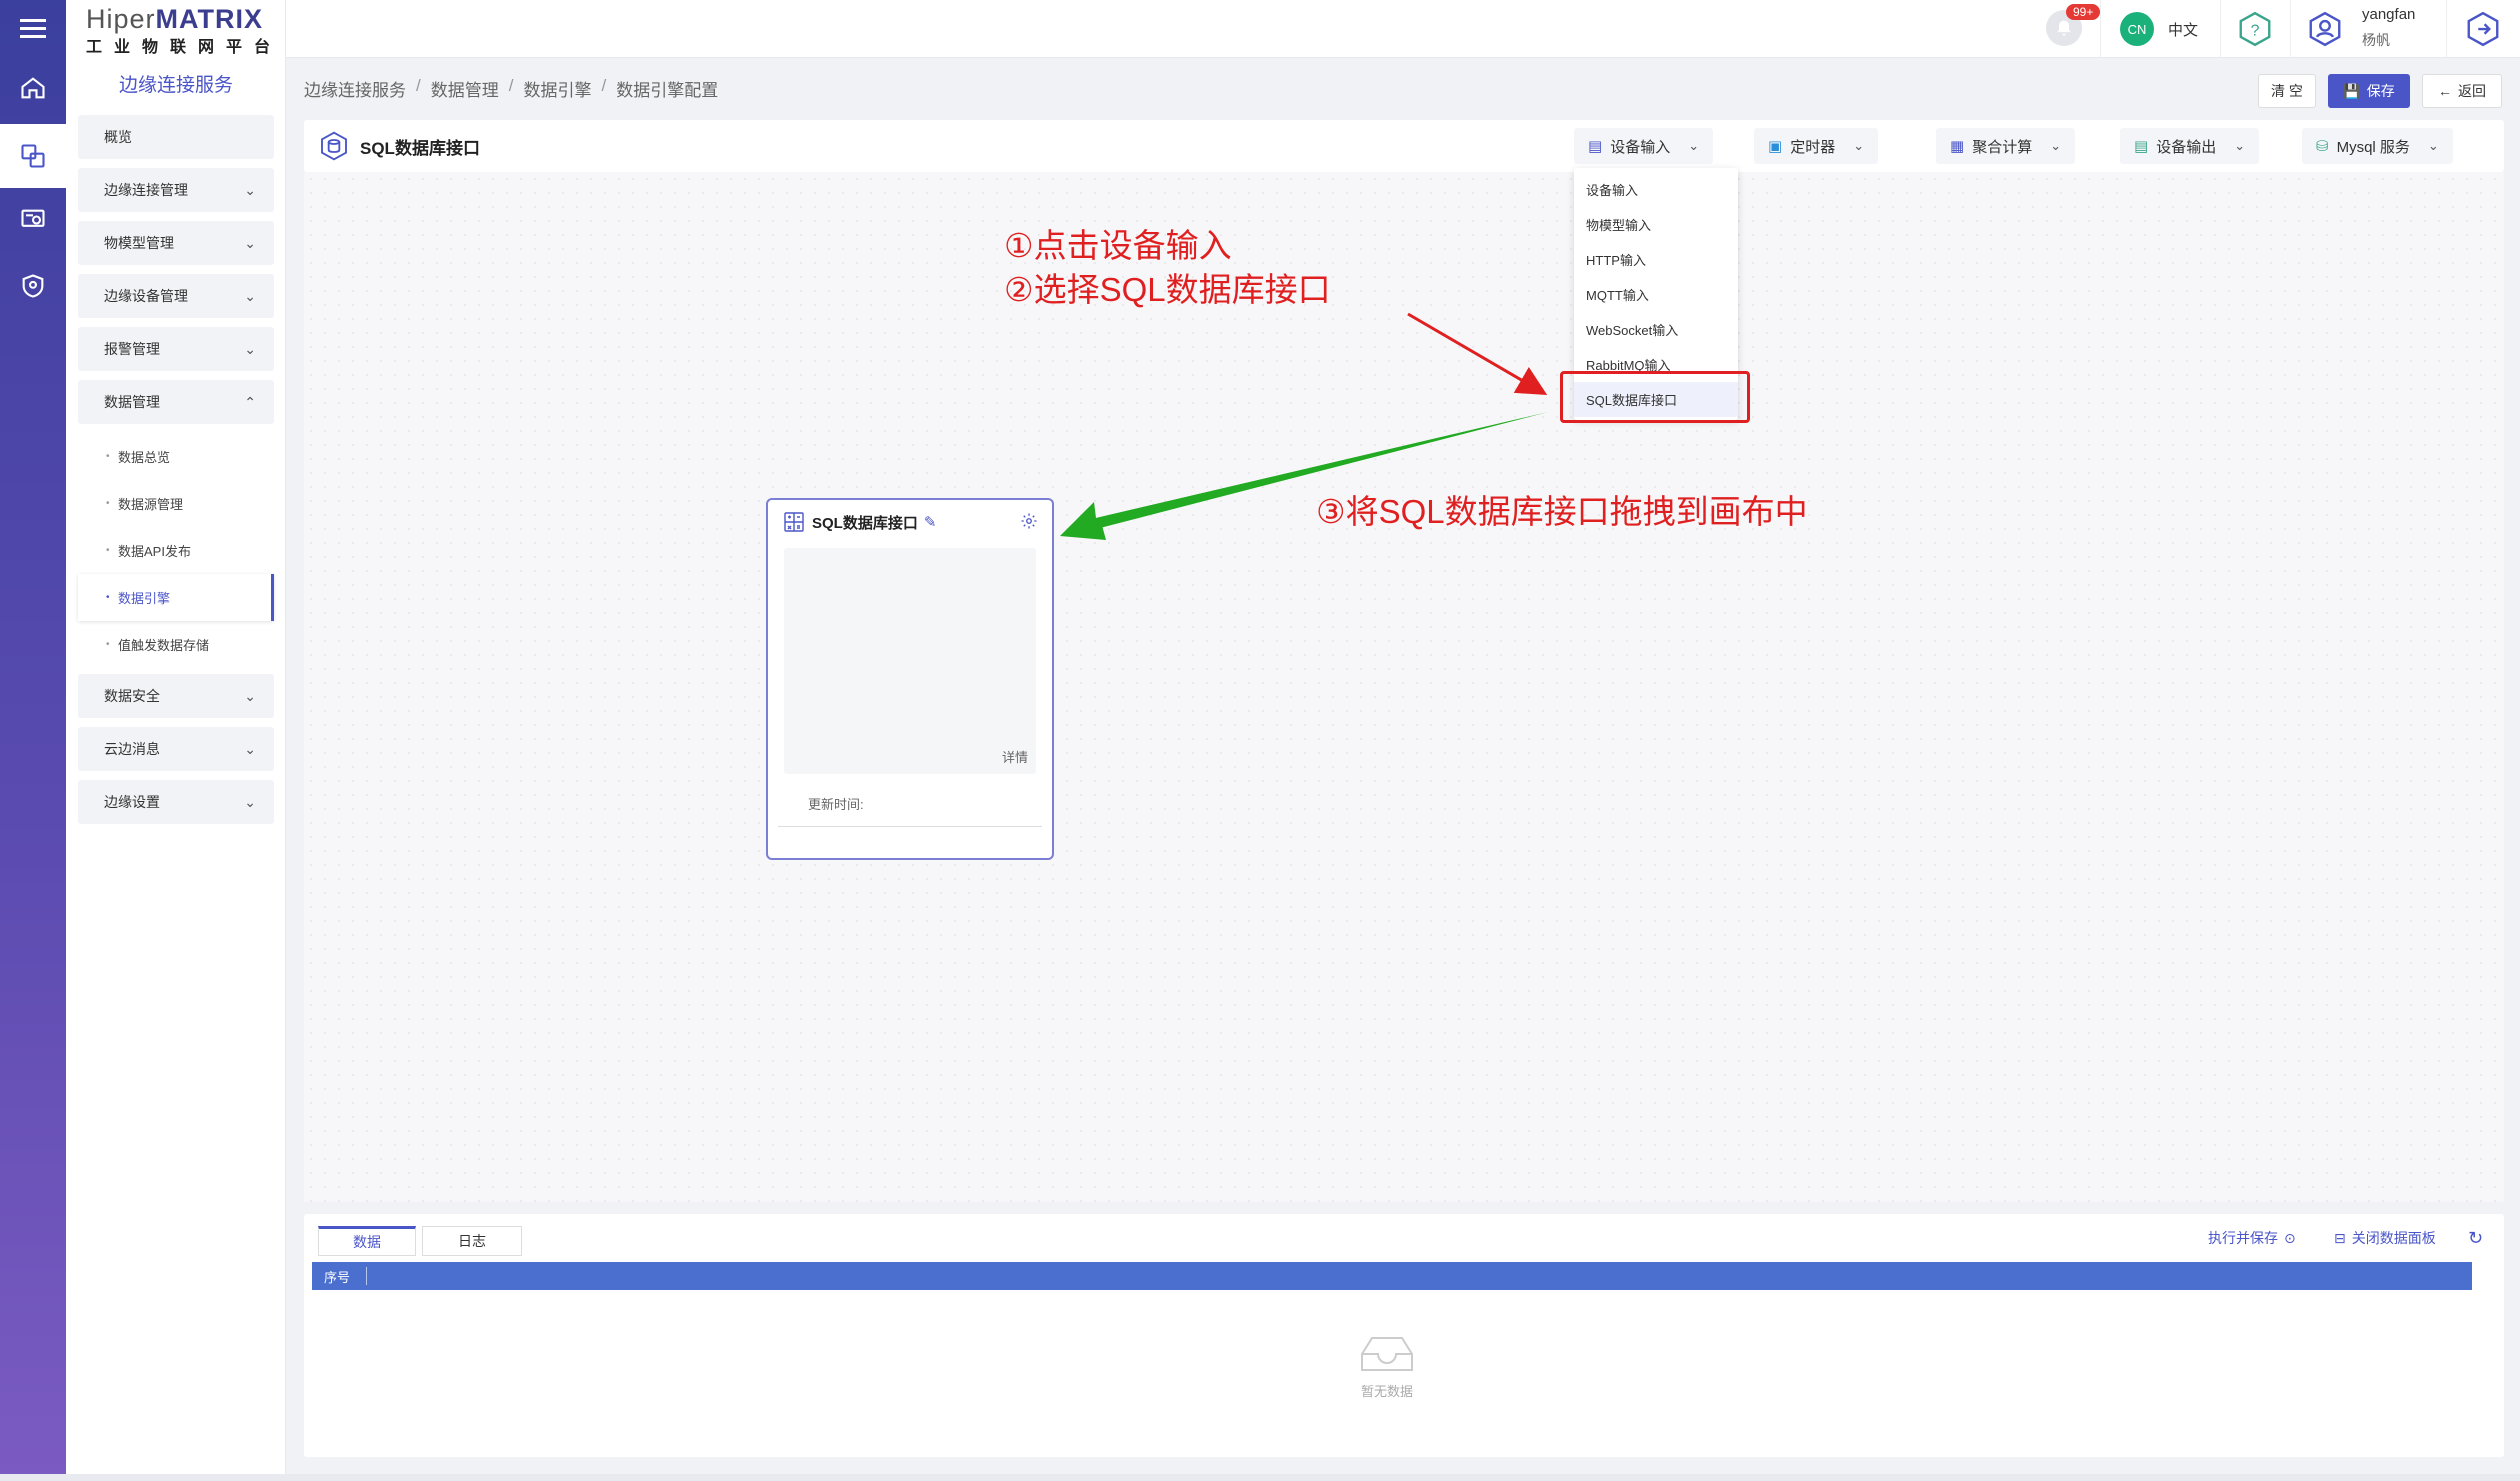 The height and width of the screenshot is (1481, 2520). I want to click on sidebar-item-data-security: 数据安全 ⌄, so click(176, 696).